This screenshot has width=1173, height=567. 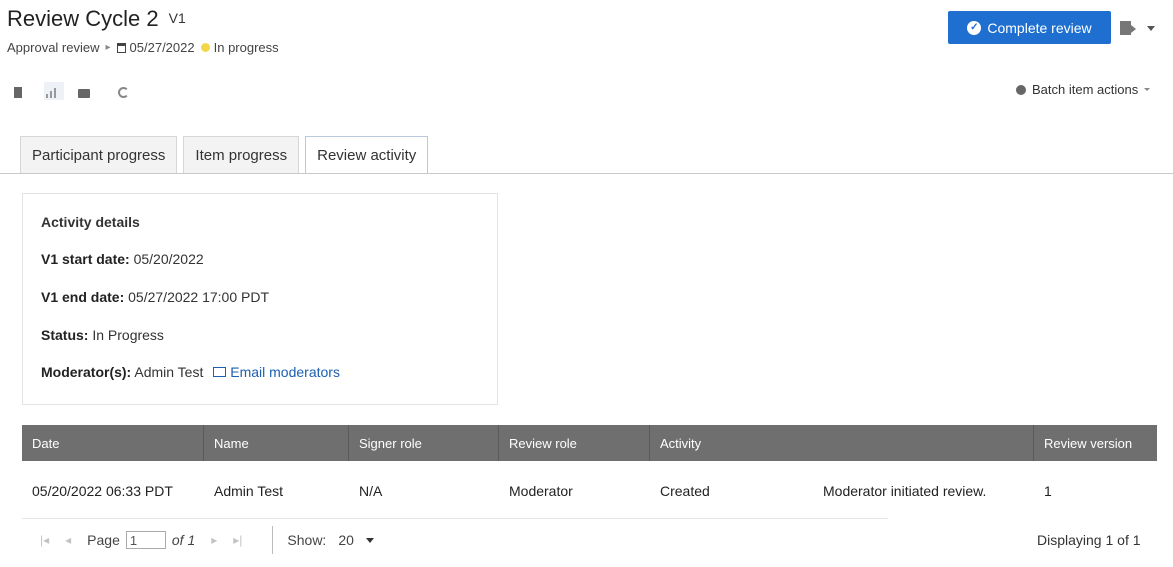 I want to click on check-circle-icon: ✓, so click(x=974, y=27).